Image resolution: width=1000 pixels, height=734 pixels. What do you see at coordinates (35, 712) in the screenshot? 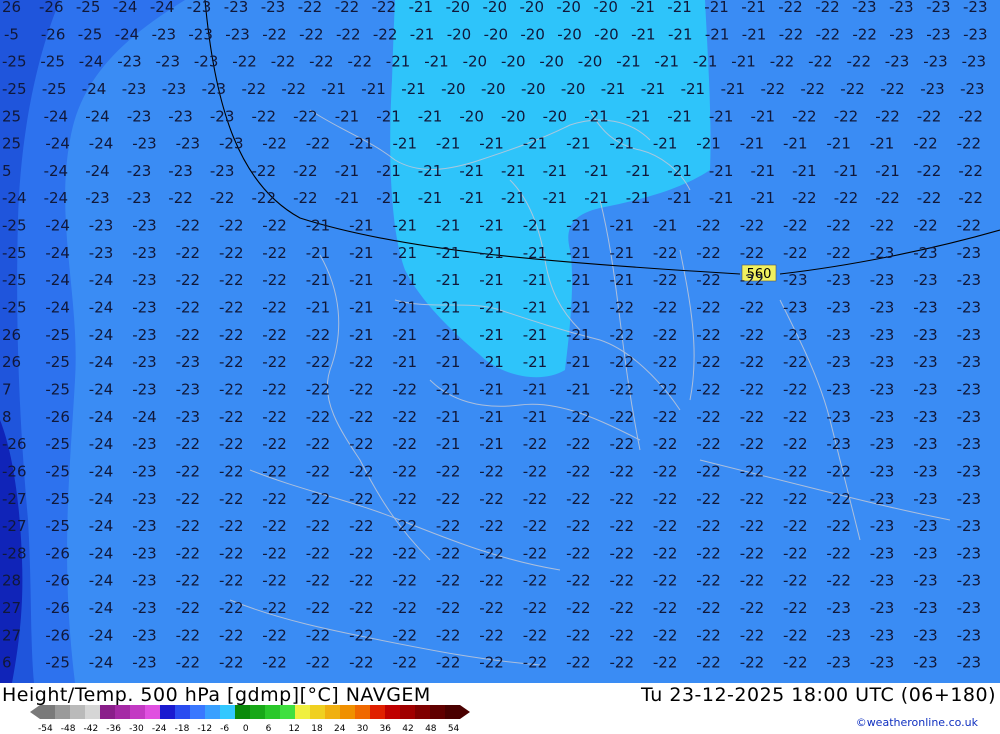
I see `scale-arrow-left-icon` at bounding box center [35, 712].